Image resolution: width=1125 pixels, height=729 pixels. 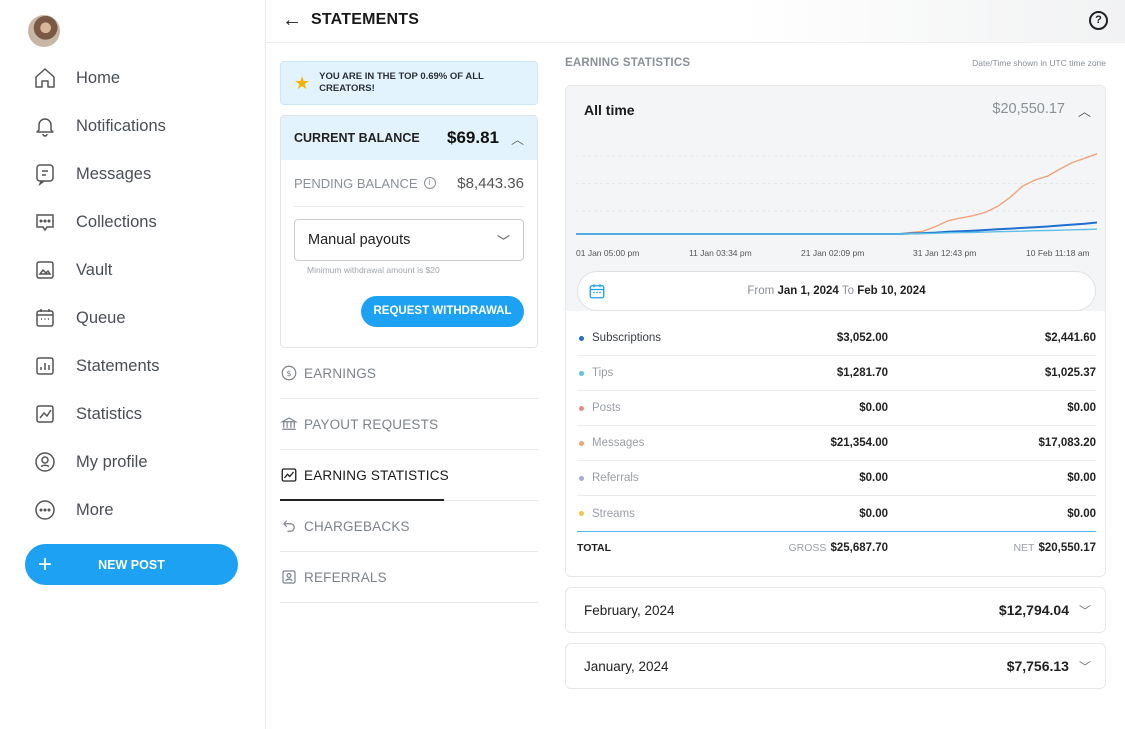 I want to click on table-row: Referrals $0.00 $0.00, so click(x=836, y=478).